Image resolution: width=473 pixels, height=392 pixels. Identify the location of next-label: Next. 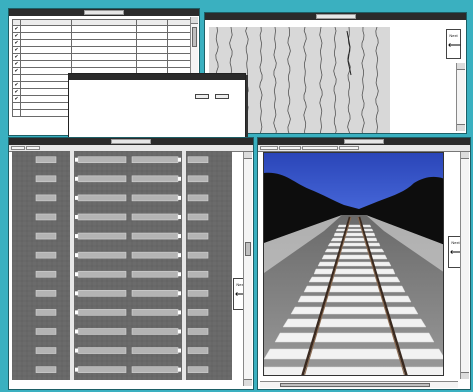
(453, 35).